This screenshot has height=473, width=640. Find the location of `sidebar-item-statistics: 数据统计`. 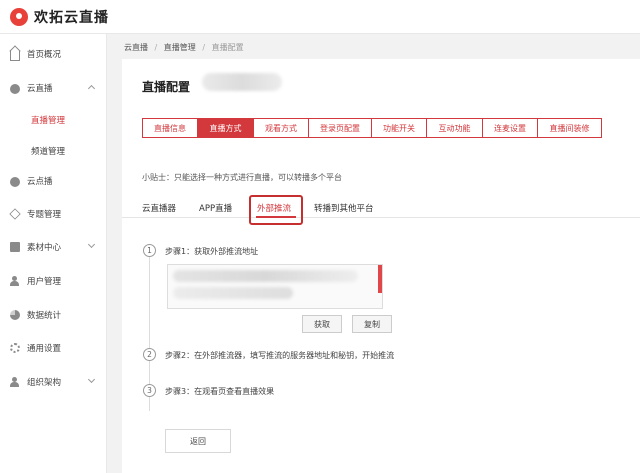

sidebar-item-statistics: 数据统计 is located at coordinates (53, 315).